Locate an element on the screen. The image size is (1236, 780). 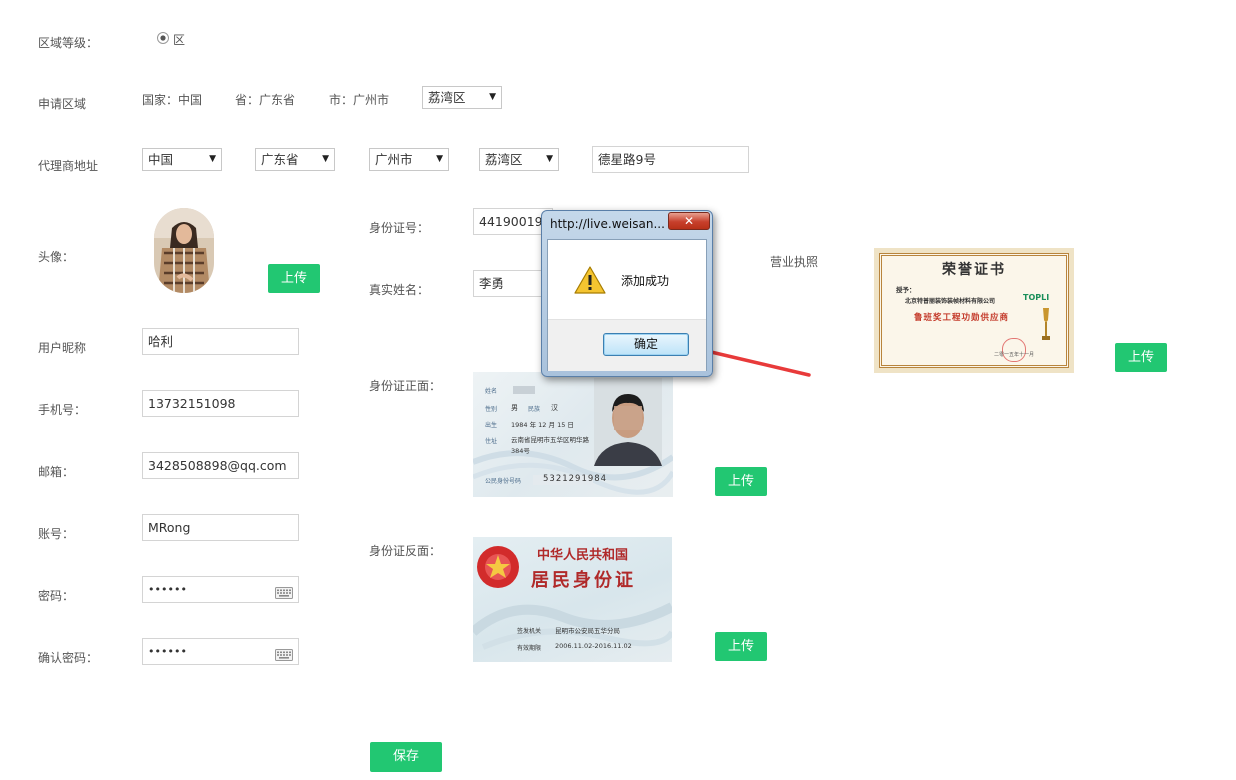
apply-district-value: 荔湾区 is located at coordinates (447, 97).